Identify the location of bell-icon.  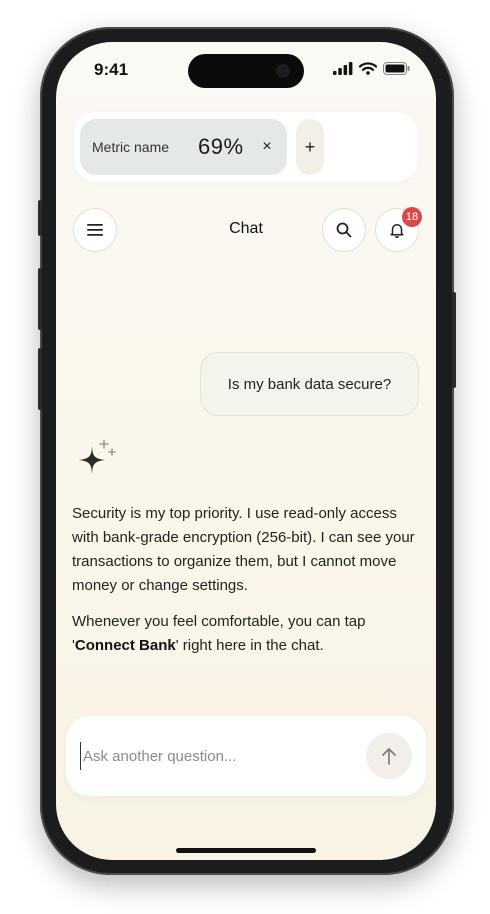
(397, 230).